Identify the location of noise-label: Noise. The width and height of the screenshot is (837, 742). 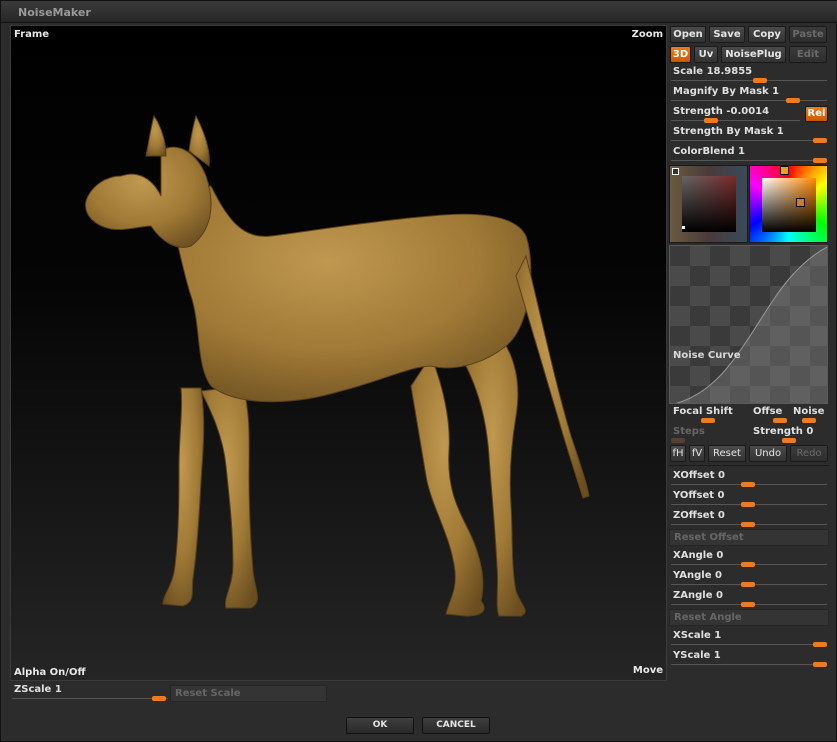
(809, 411).